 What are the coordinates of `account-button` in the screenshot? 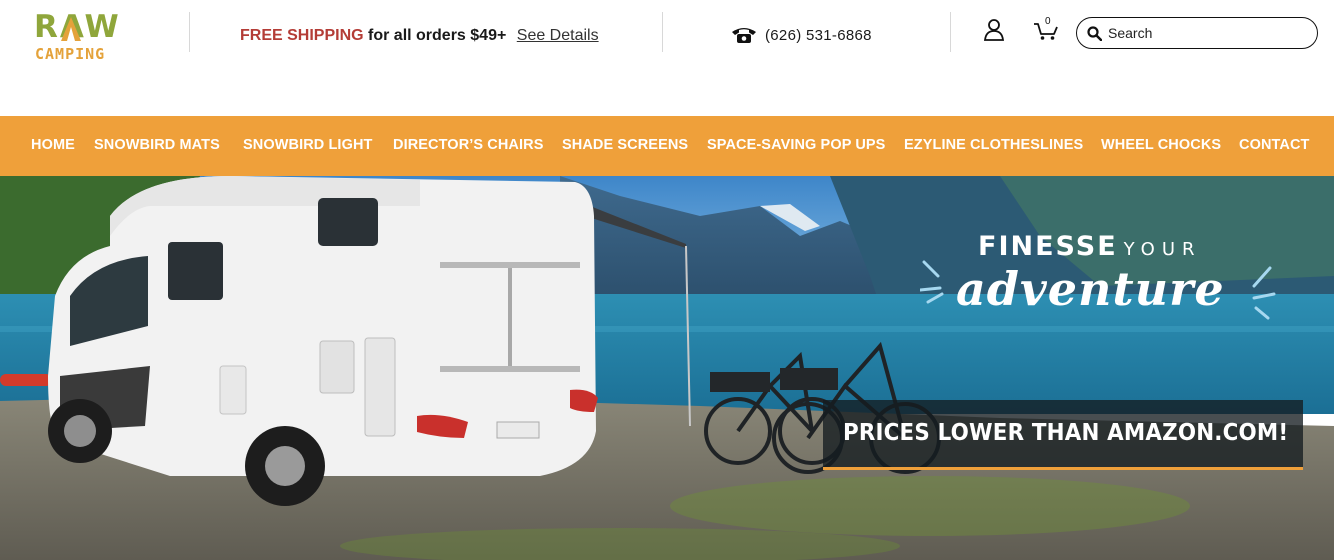 It's located at (994, 30).